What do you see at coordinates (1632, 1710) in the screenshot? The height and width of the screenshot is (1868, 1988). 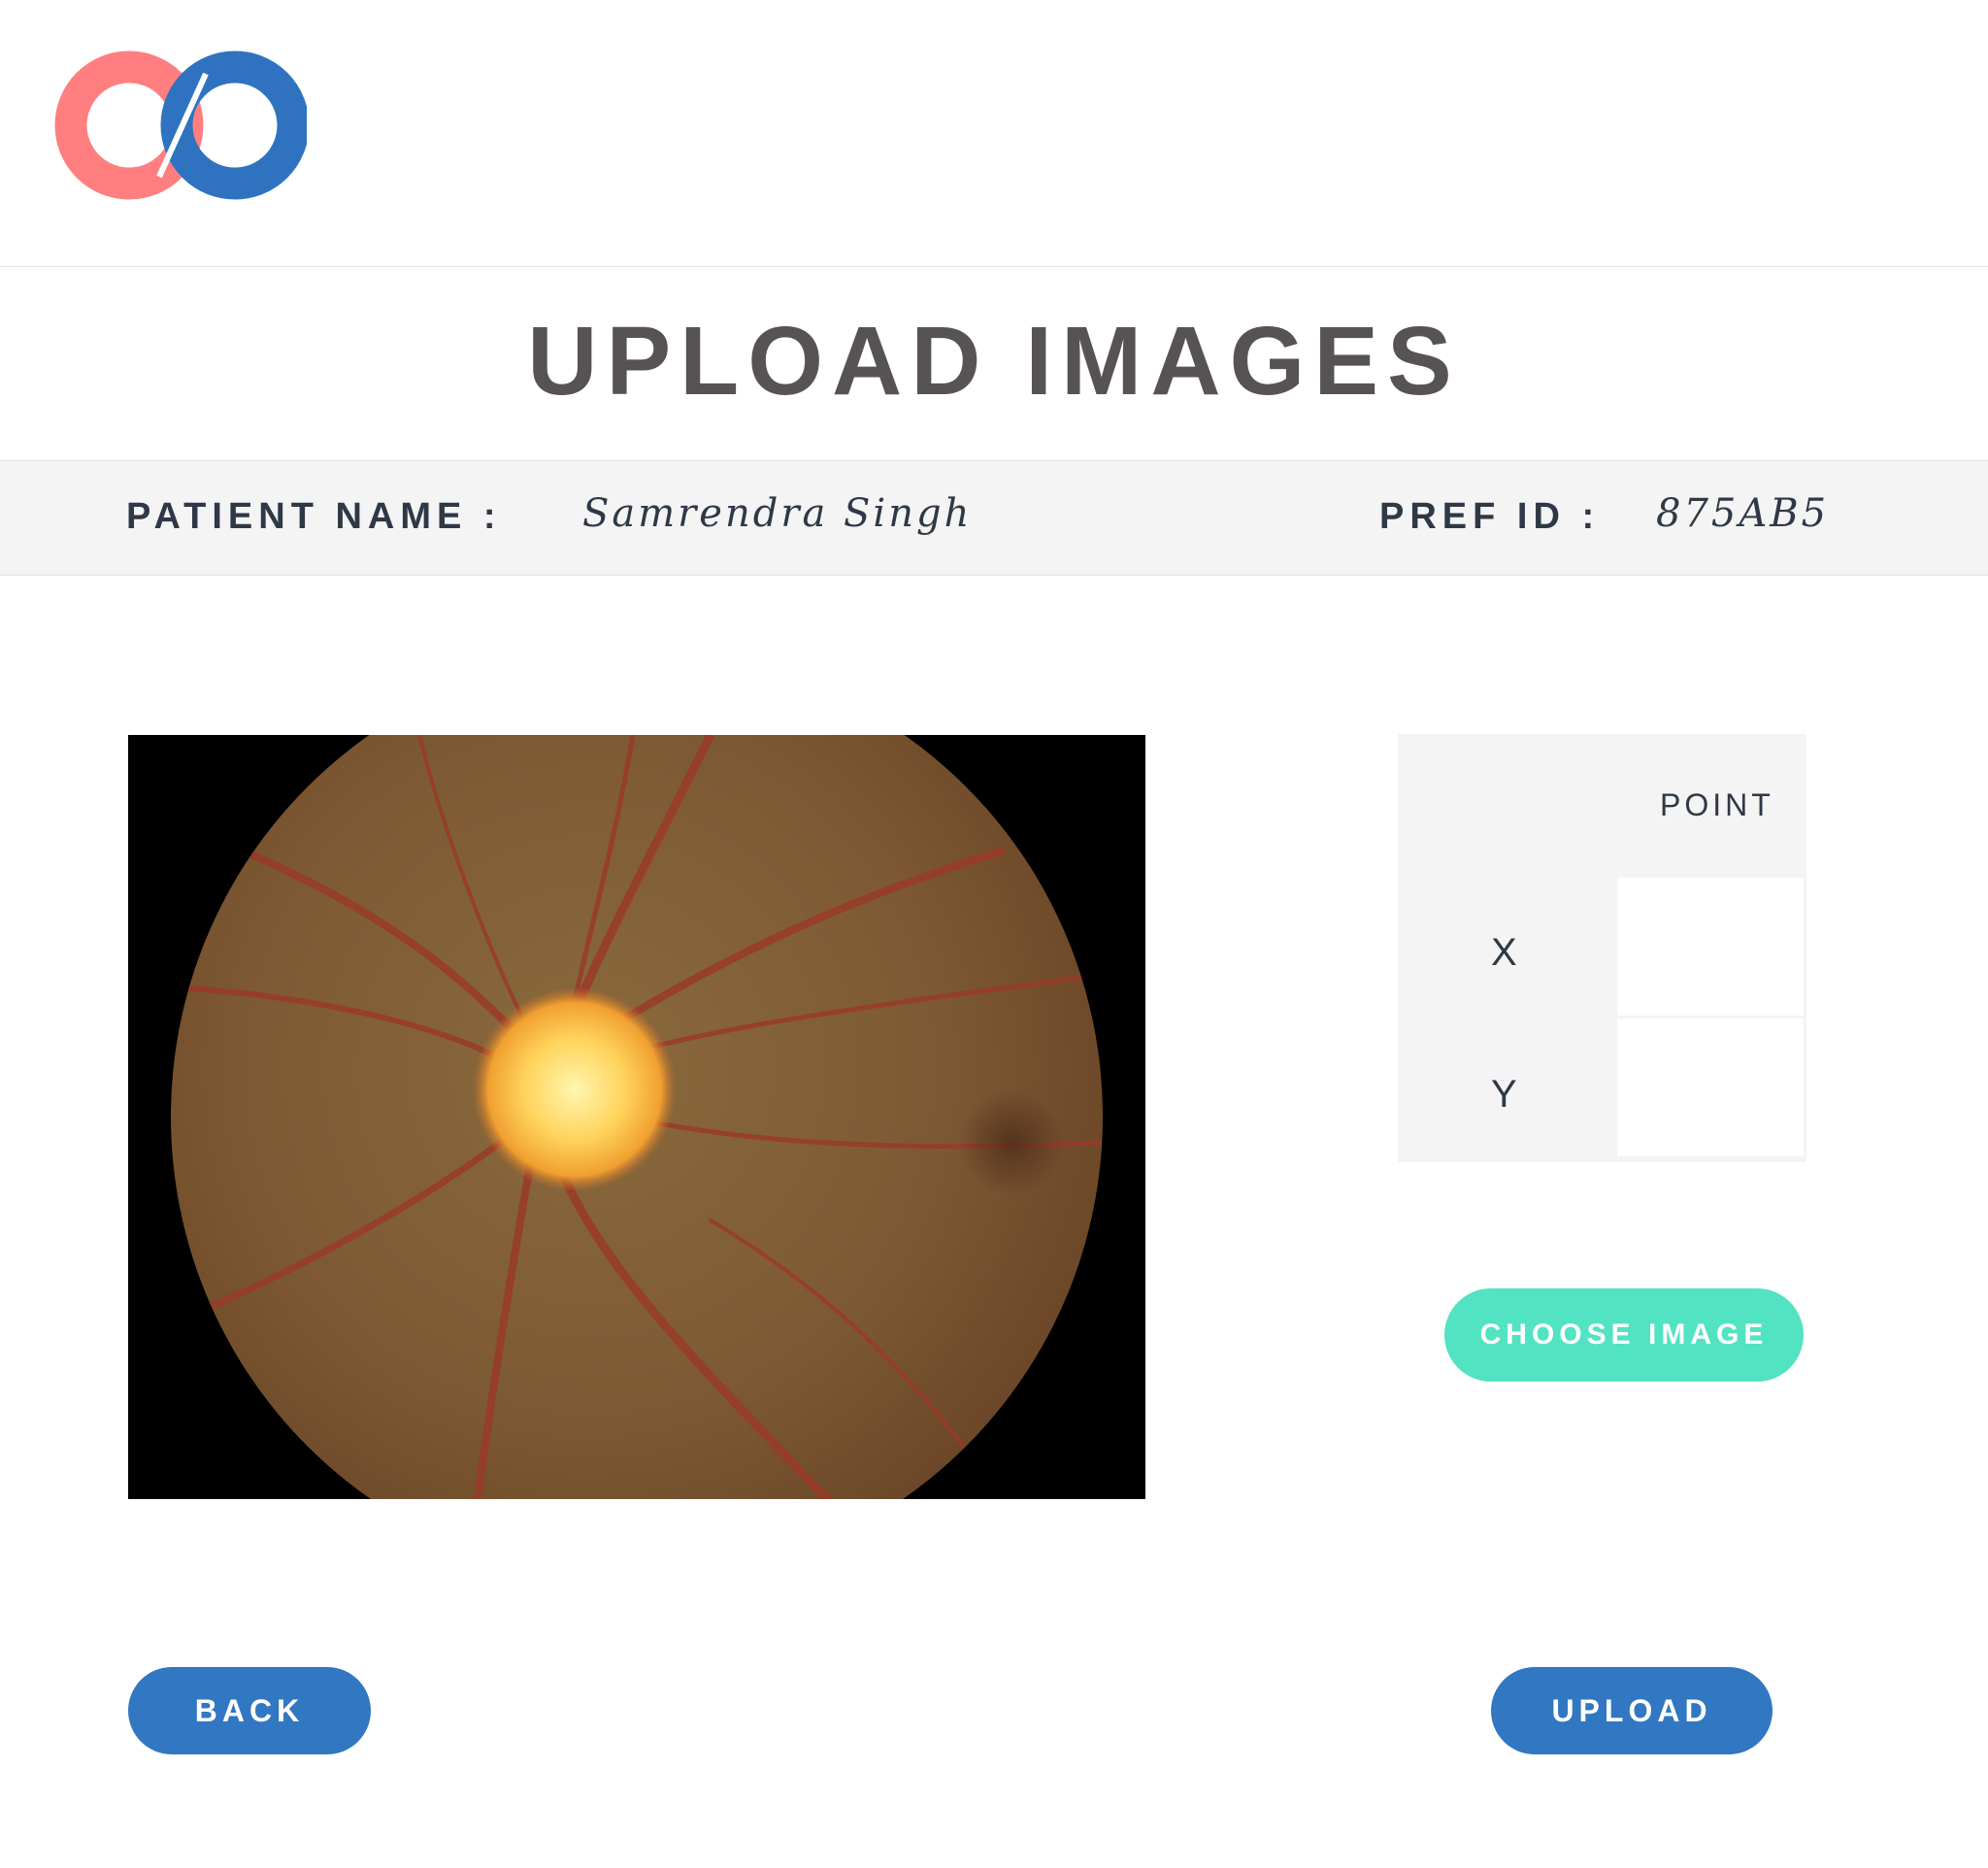 I see `upload-button: UPLOAD` at bounding box center [1632, 1710].